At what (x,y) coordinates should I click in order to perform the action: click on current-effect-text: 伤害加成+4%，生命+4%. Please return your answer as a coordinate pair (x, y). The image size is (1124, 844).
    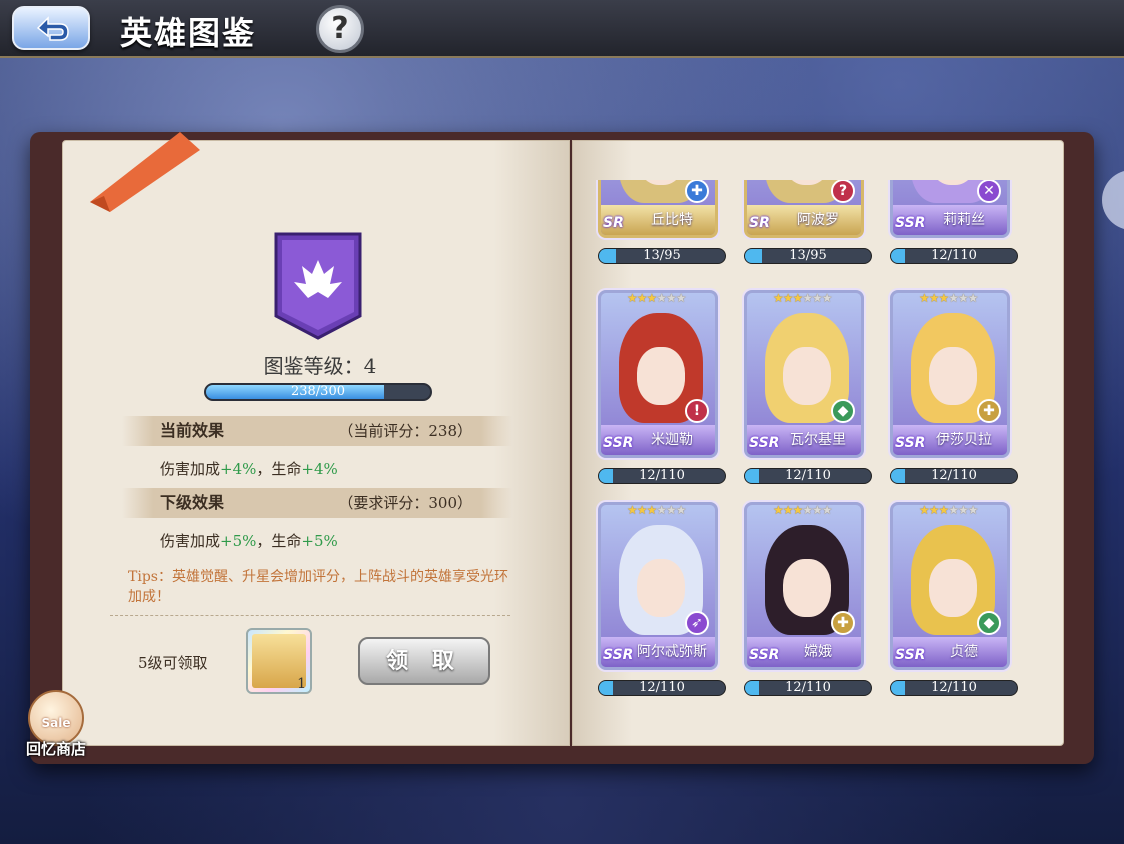
    Looking at the image, I should click on (249, 469).